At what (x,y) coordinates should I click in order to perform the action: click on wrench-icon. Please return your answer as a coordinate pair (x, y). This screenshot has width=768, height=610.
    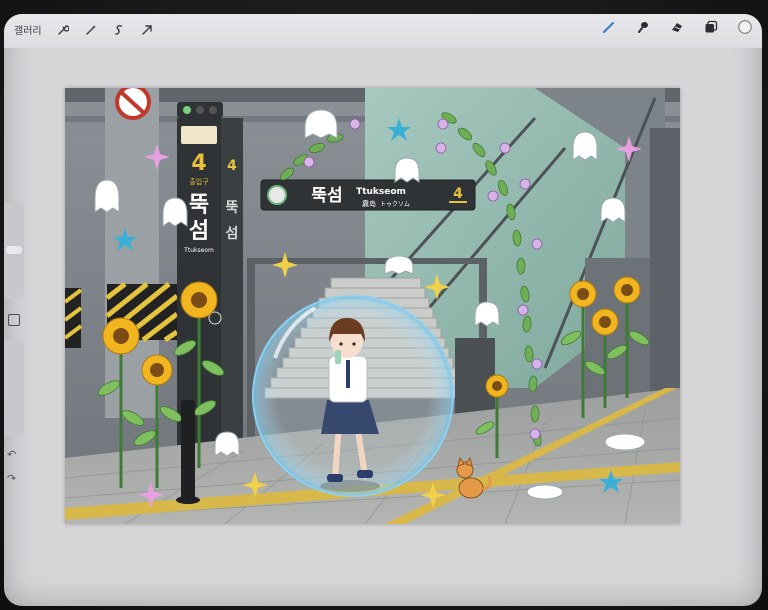
    Looking at the image, I should click on (63, 30).